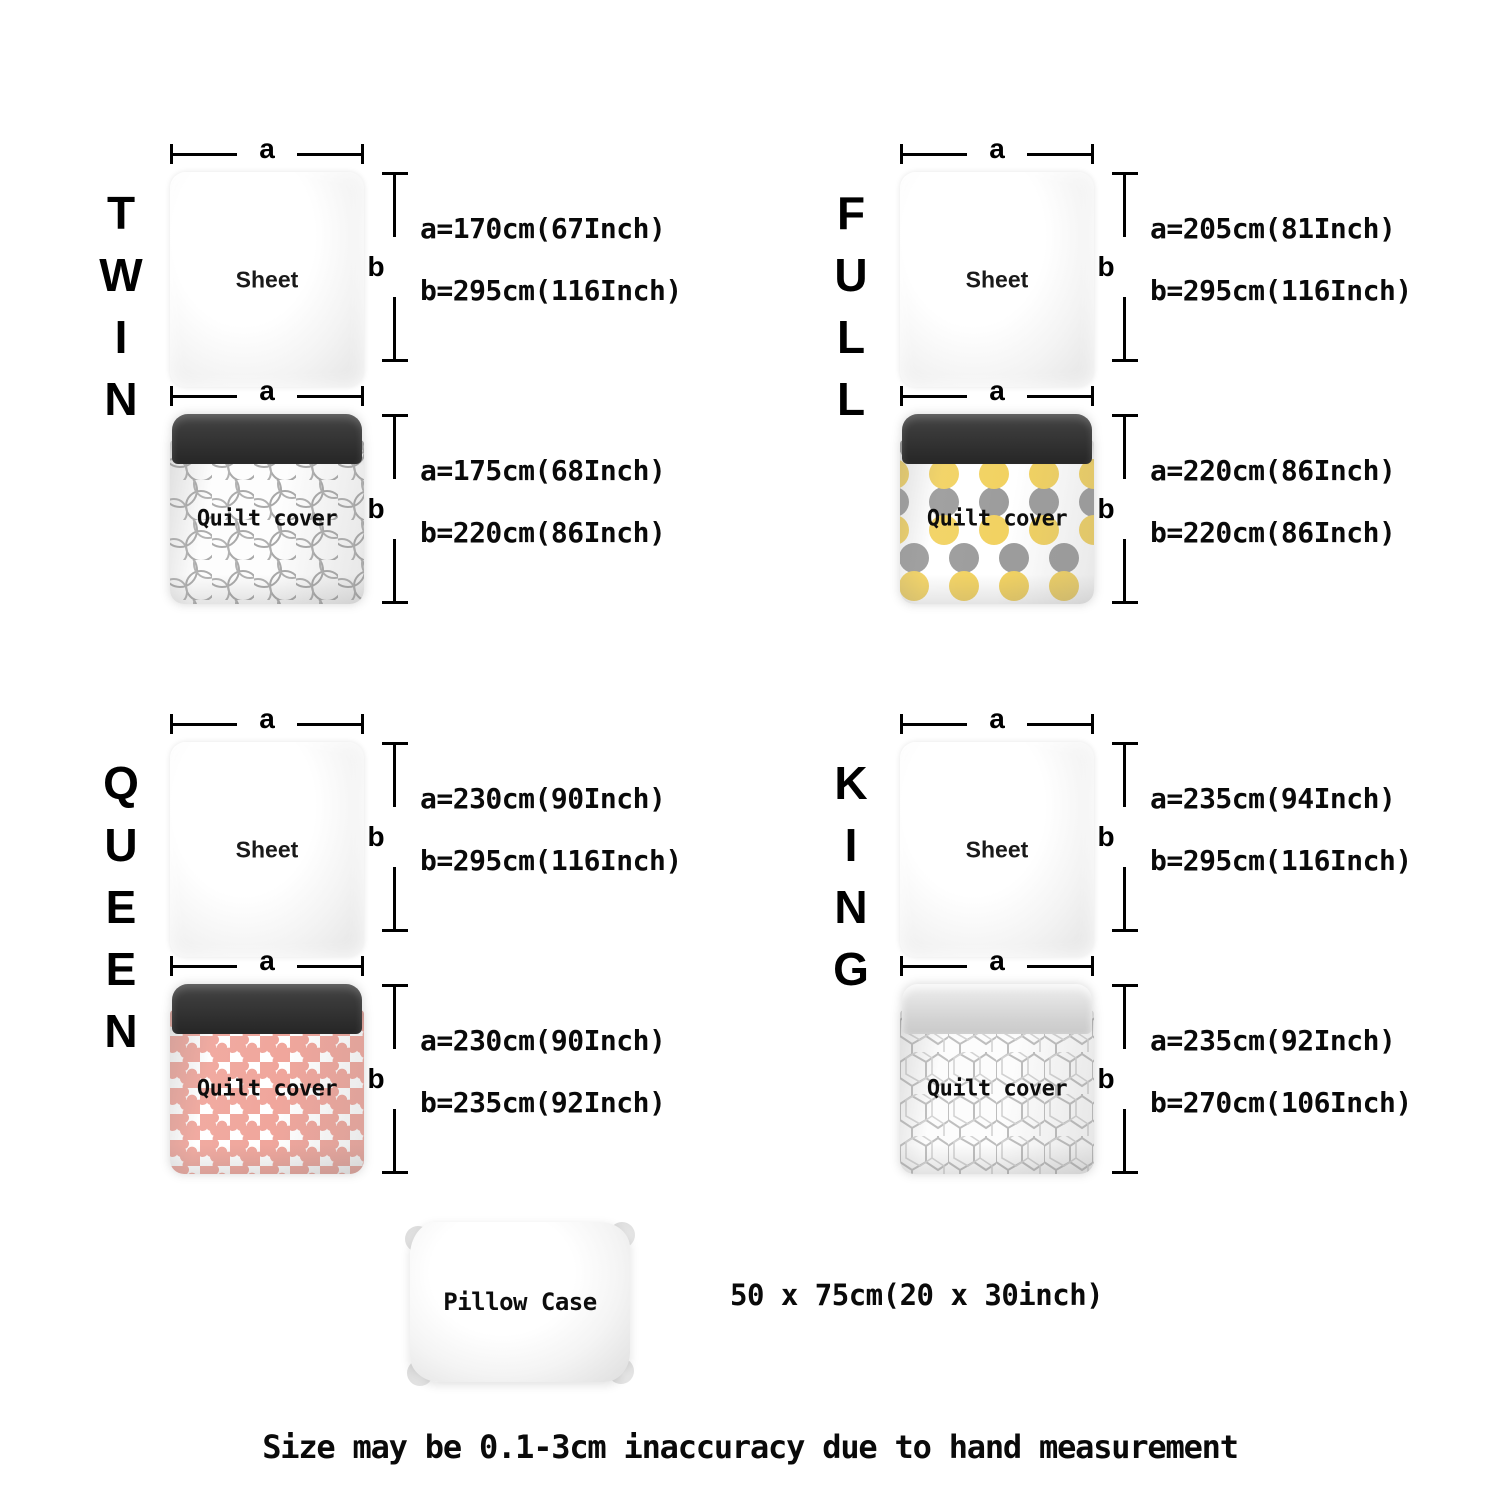  Describe the element at coordinates (121, 306) in the screenshot. I see `size-label-twin: T W I N` at that location.